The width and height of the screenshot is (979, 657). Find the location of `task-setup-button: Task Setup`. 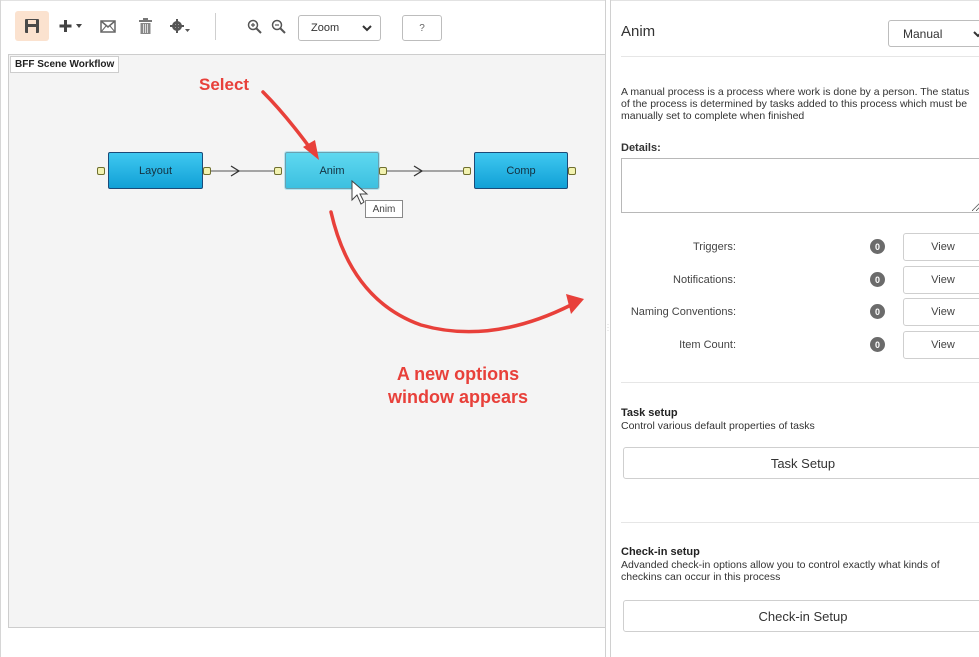

task-setup-button: Task Setup is located at coordinates (801, 463).